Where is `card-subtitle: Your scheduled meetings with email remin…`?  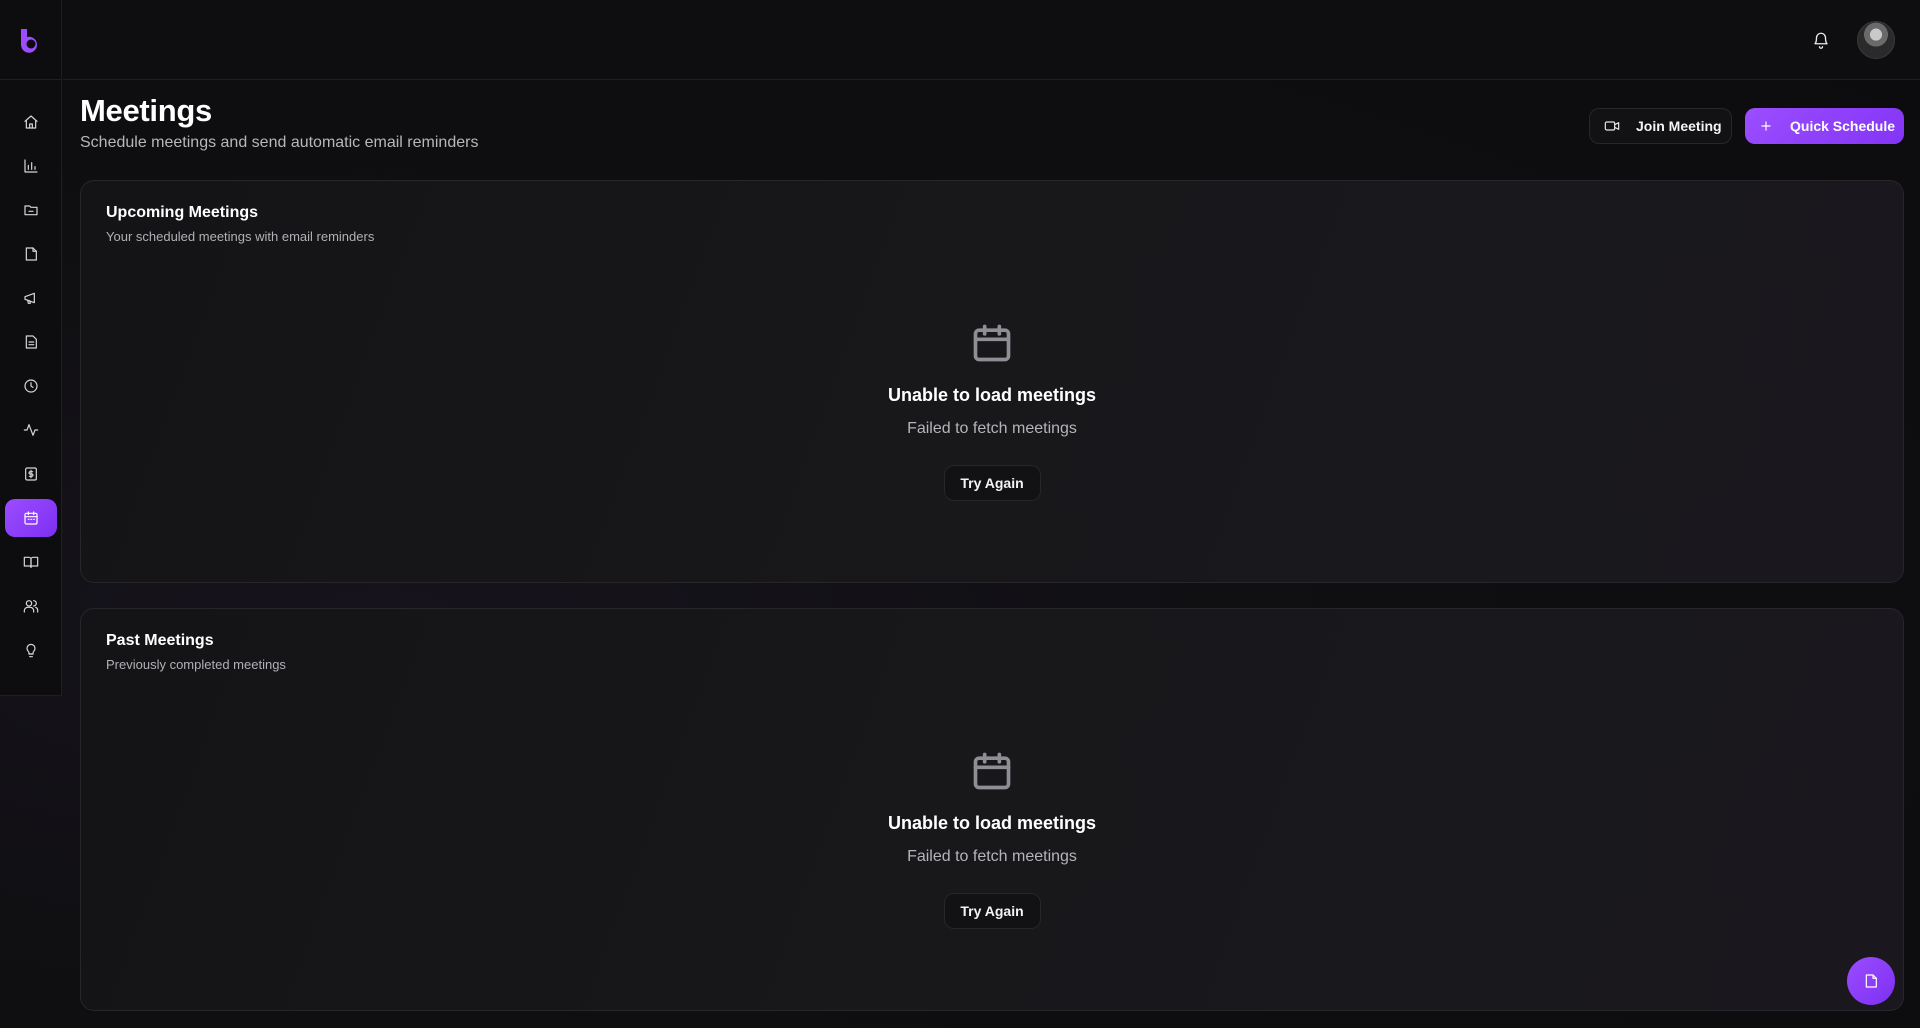
card-subtitle: Your scheduled meetings with email remin… is located at coordinates (240, 236).